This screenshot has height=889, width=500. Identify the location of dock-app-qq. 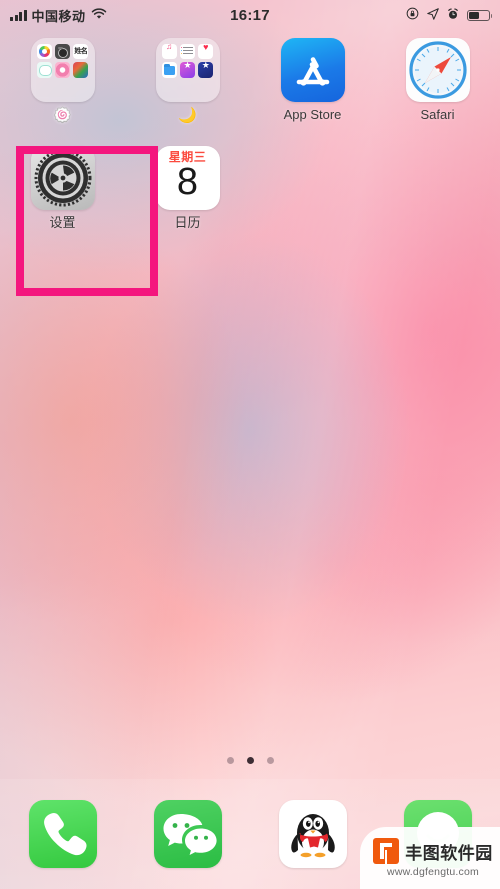
(312, 834).